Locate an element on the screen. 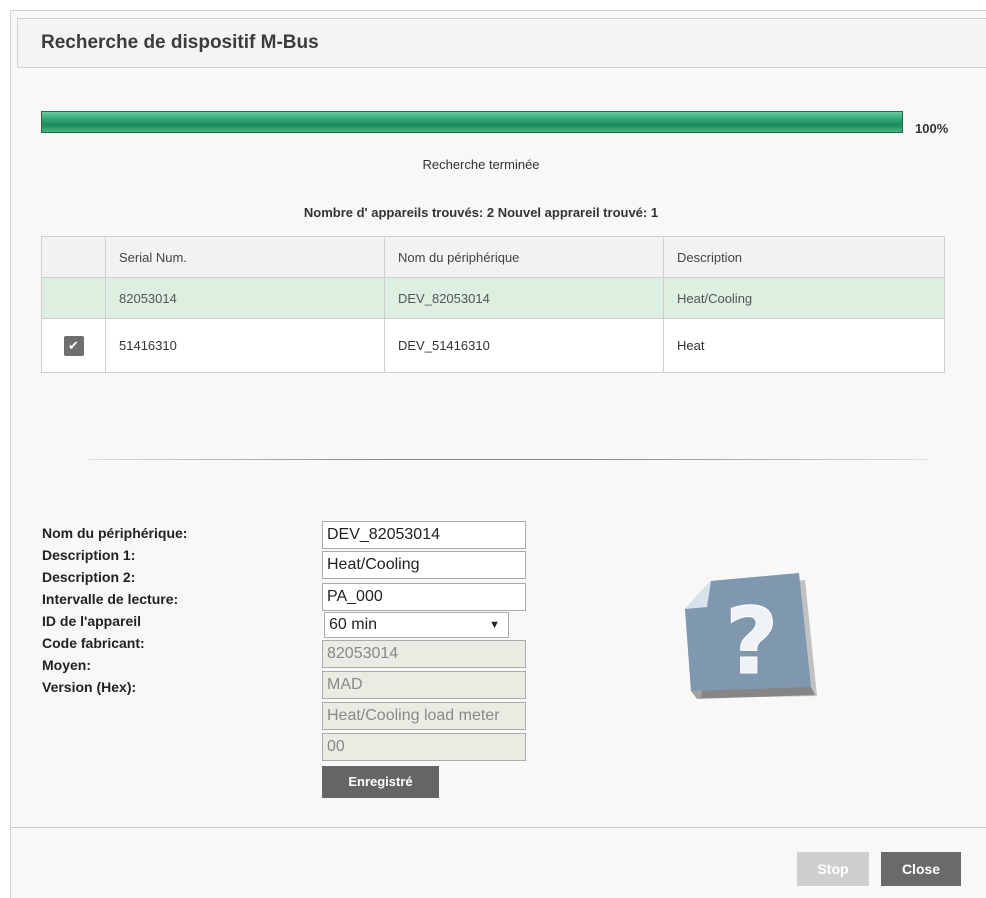 The width and height of the screenshot is (986, 898). triangle-down-icon: ▼ is located at coordinates (494, 625).